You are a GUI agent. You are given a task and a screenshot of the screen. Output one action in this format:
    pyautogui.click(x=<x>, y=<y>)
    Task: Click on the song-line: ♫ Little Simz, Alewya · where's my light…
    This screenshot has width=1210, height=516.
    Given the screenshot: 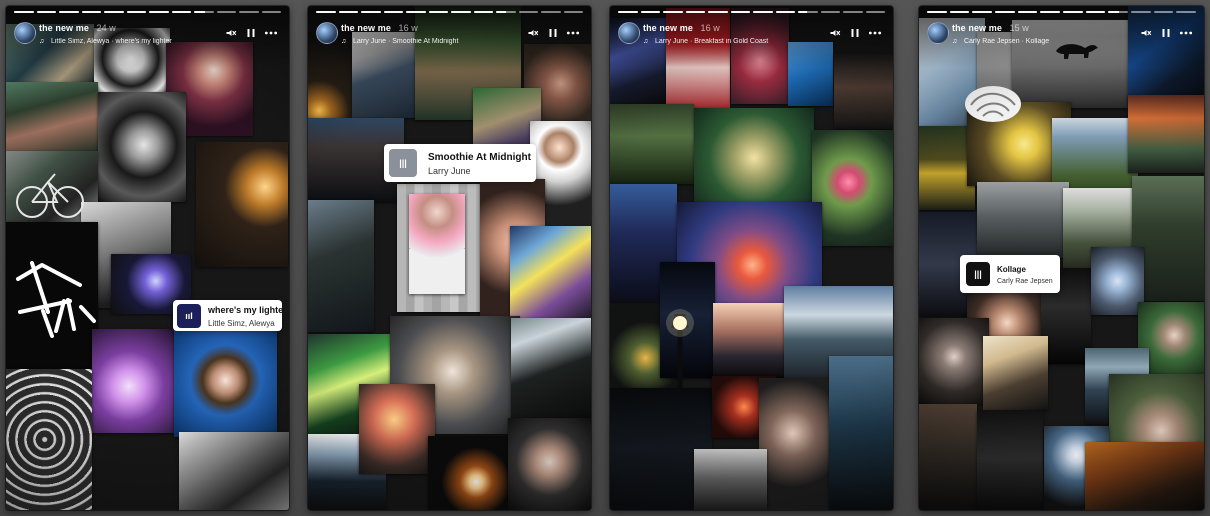 What is the action you would take?
    pyautogui.click(x=125, y=43)
    